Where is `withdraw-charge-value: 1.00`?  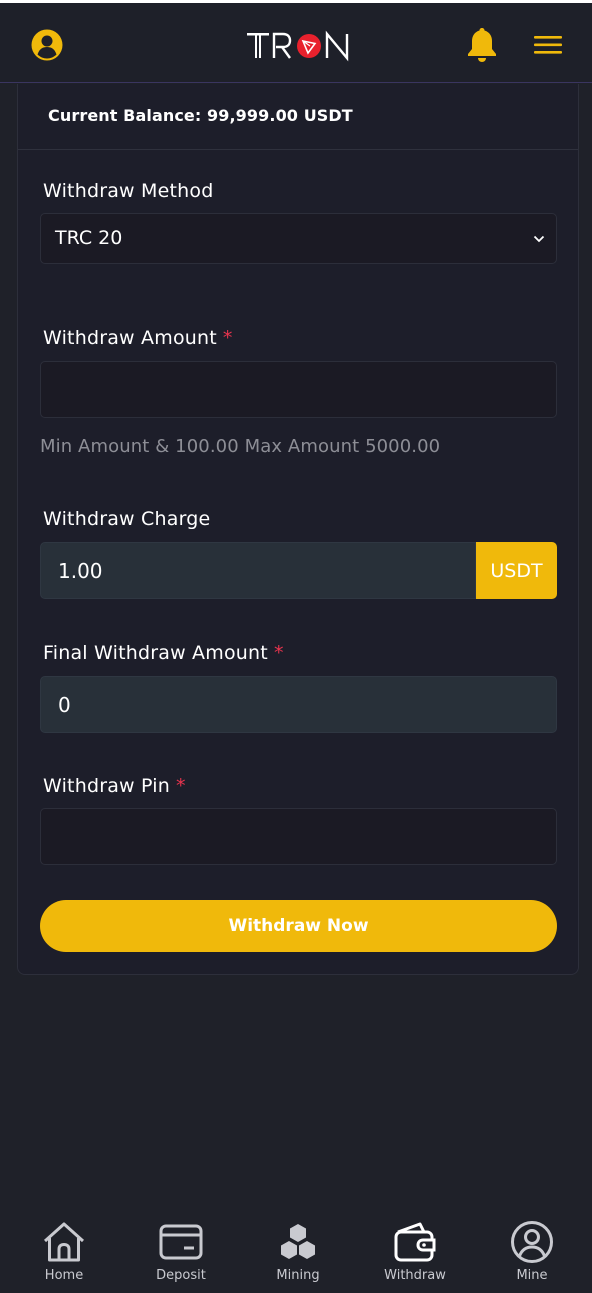
withdraw-charge-value: 1.00 is located at coordinates (80, 571).